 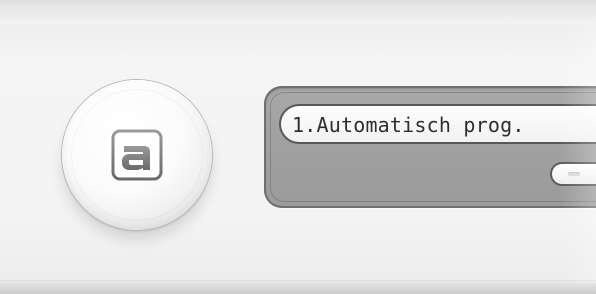 What do you see at coordinates (298, 12) in the screenshot?
I see `top-edge` at bounding box center [298, 12].